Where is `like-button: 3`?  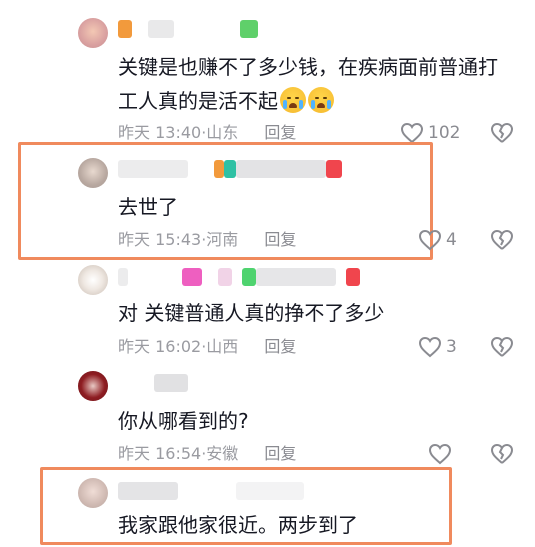 like-button: 3 is located at coordinates (437, 347).